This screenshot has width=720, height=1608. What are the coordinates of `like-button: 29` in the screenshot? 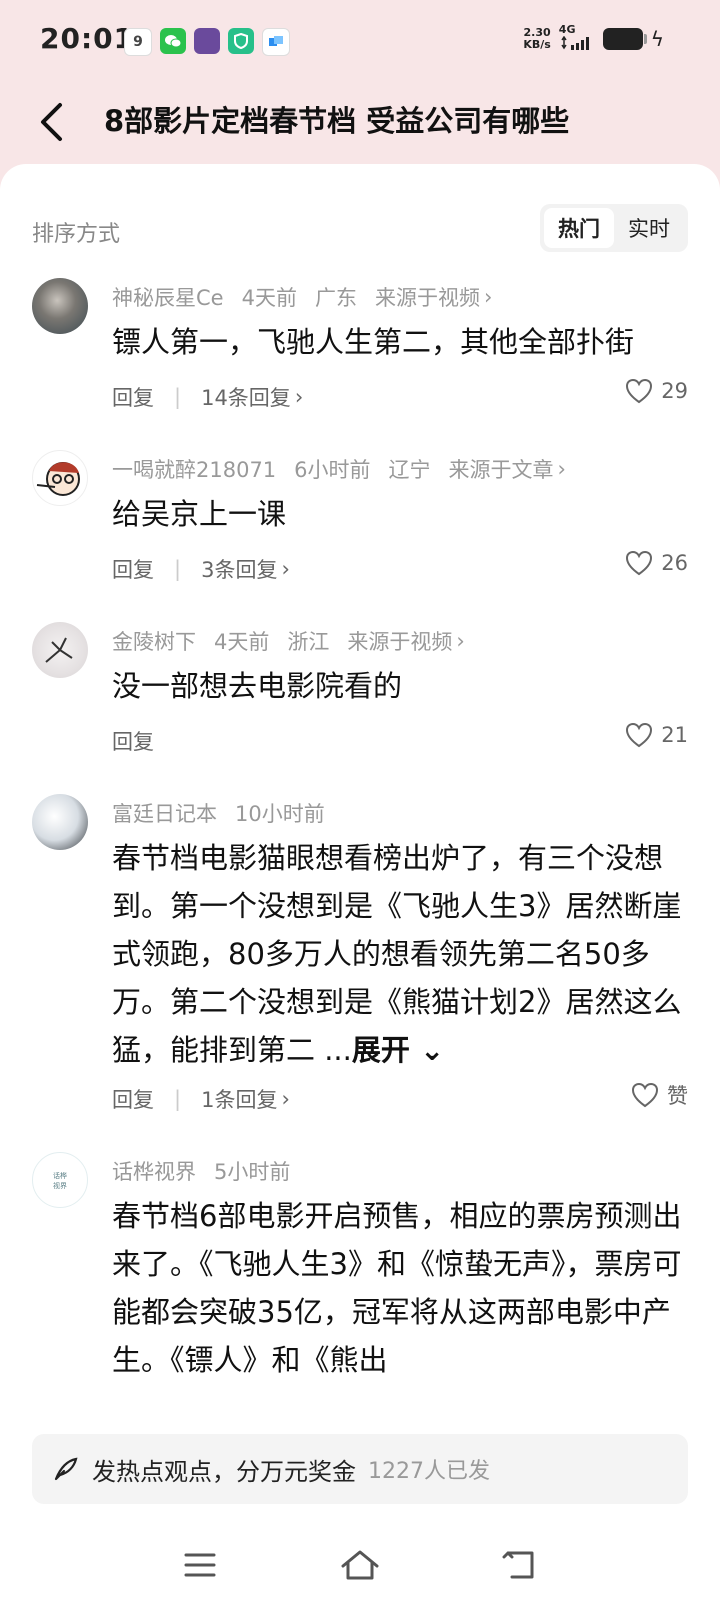 It's located at (656, 391).